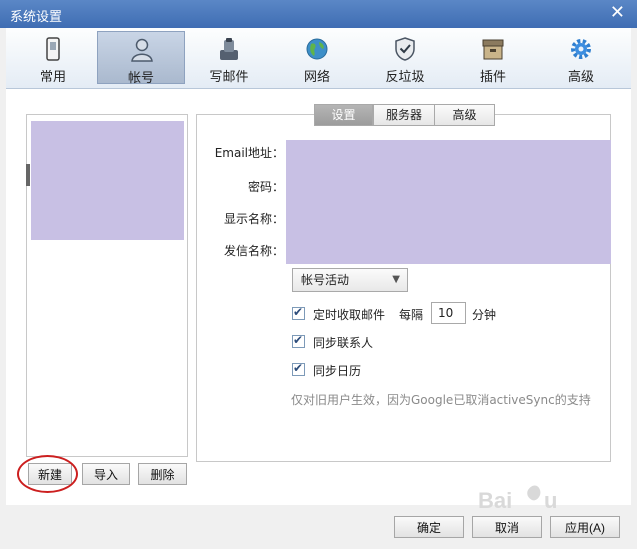 This screenshot has height=549, width=637. What do you see at coordinates (52, 77) in the screenshot?
I see `toolbar-item-label: 常用` at bounding box center [52, 77].